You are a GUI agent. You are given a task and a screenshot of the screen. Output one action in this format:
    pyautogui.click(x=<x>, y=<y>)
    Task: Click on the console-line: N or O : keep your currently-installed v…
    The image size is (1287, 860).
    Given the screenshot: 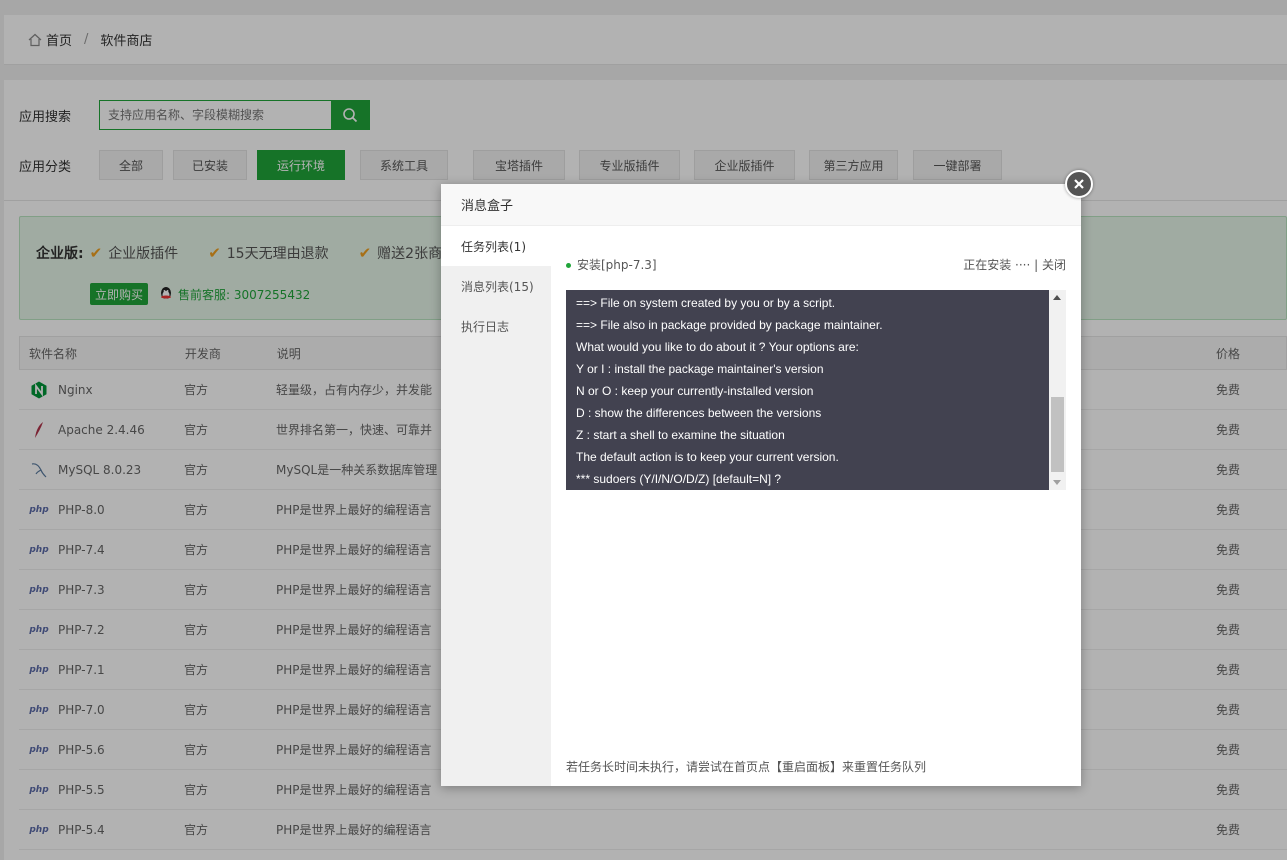 What is the action you would take?
    pyautogui.click(x=695, y=391)
    